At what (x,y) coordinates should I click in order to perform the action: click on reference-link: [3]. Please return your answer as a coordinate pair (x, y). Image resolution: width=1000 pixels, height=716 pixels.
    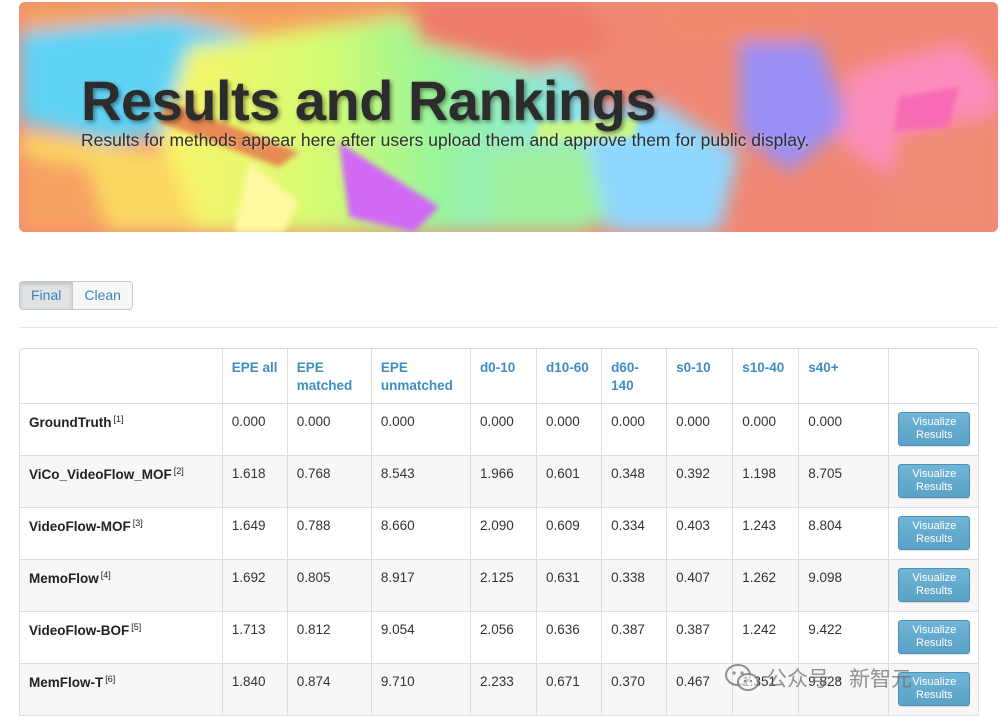
    Looking at the image, I should click on (138, 523).